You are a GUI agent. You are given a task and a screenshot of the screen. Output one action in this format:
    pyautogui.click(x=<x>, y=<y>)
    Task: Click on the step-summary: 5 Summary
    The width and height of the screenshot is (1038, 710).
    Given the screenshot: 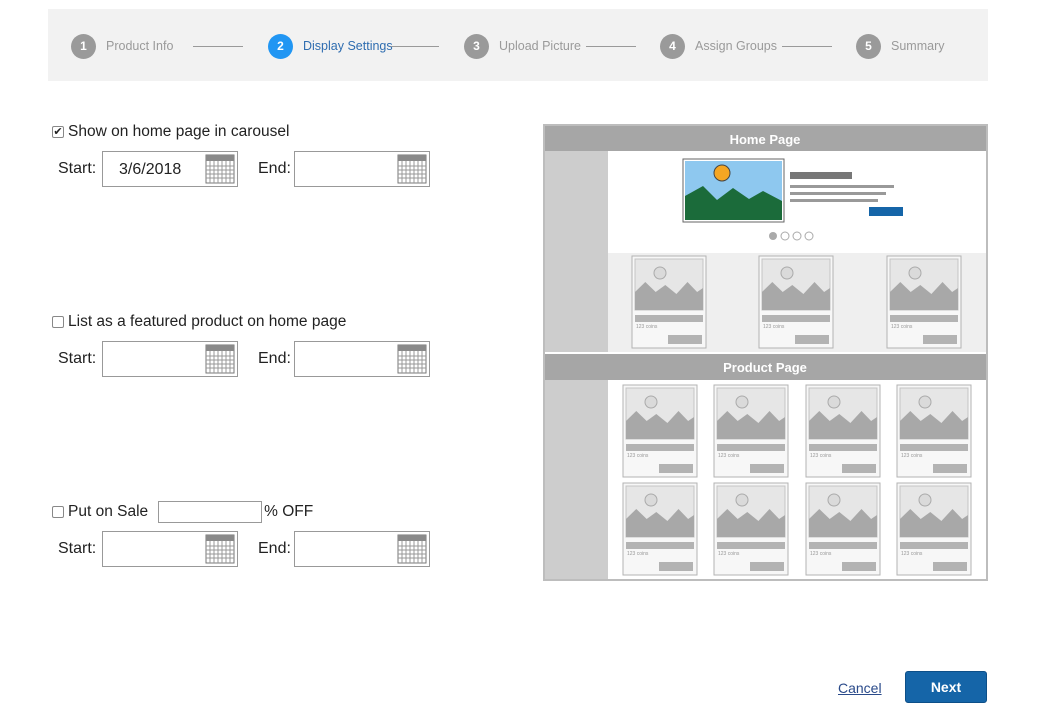 What is the action you would take?
    pyautogui.click(x=900, y=46)
    